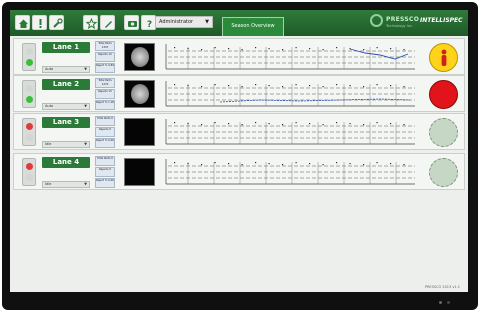  Describe the element at coordinates (131, 22) in the screenshot. I see `camera-button` at that location.